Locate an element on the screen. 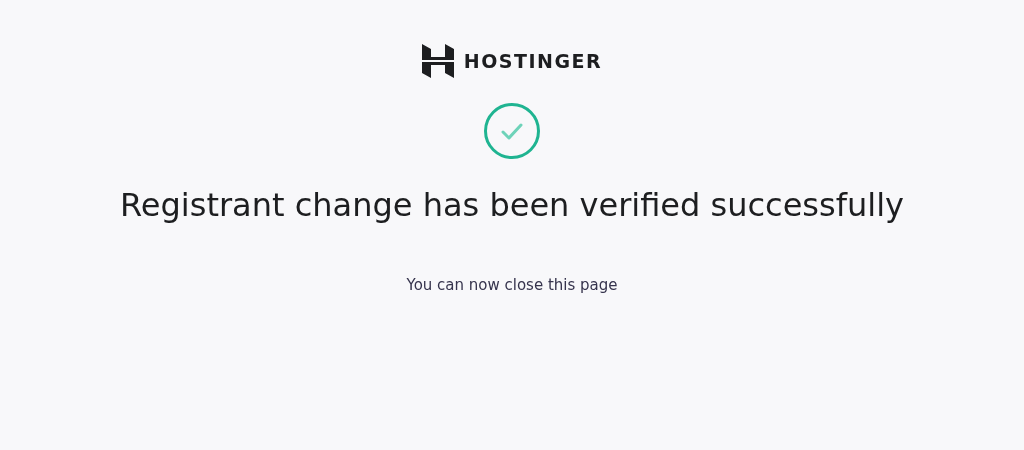 This screenshot has height=450, width=1024. check-circle-icon is located at coordinates (512, 131).